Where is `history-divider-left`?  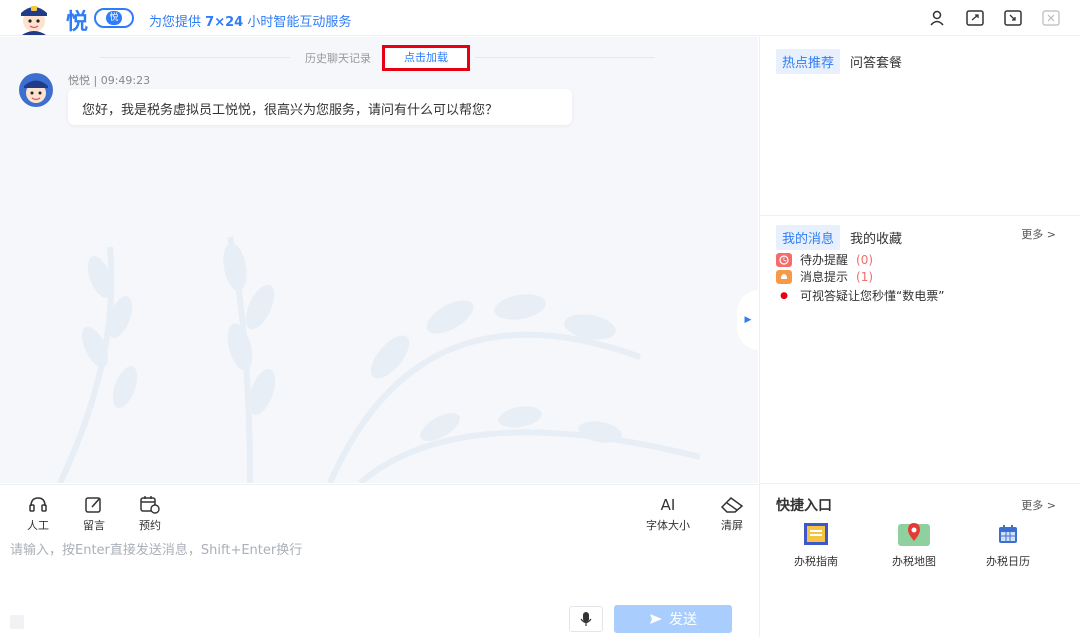
history-divider-left is located at coordinates (195, 57).